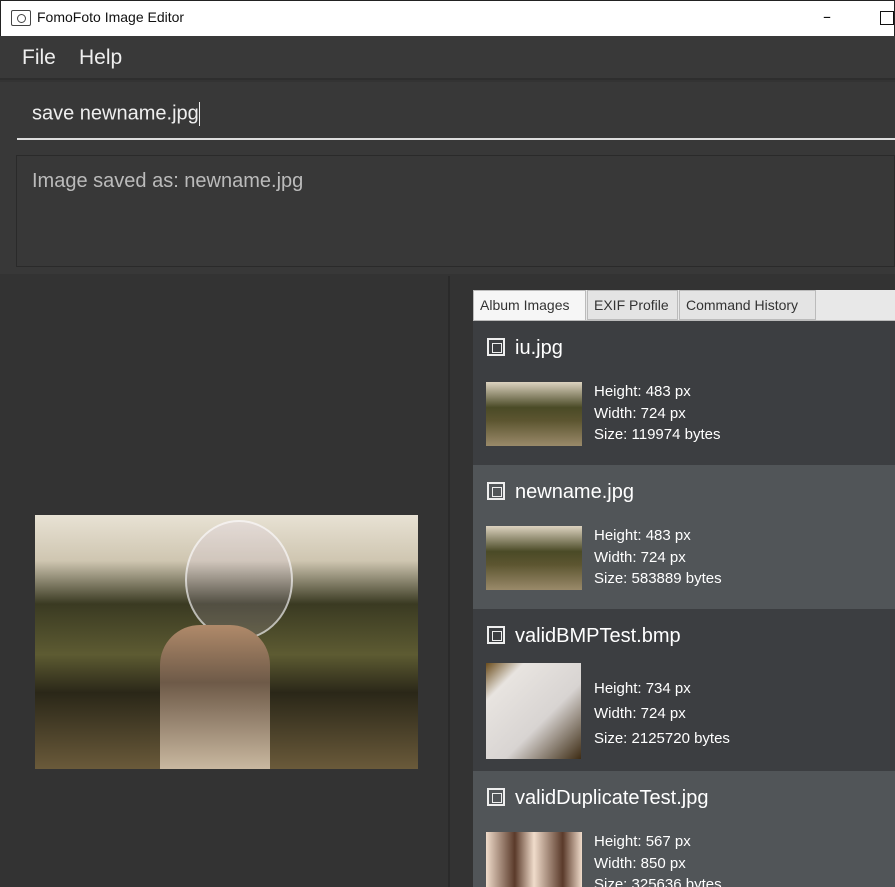 The width and height of the screenshot is (895, 887). Describe the element at coordinates (658, 578) in the screenshot. I see `image-size: Size: 583889 bytes` at that location.